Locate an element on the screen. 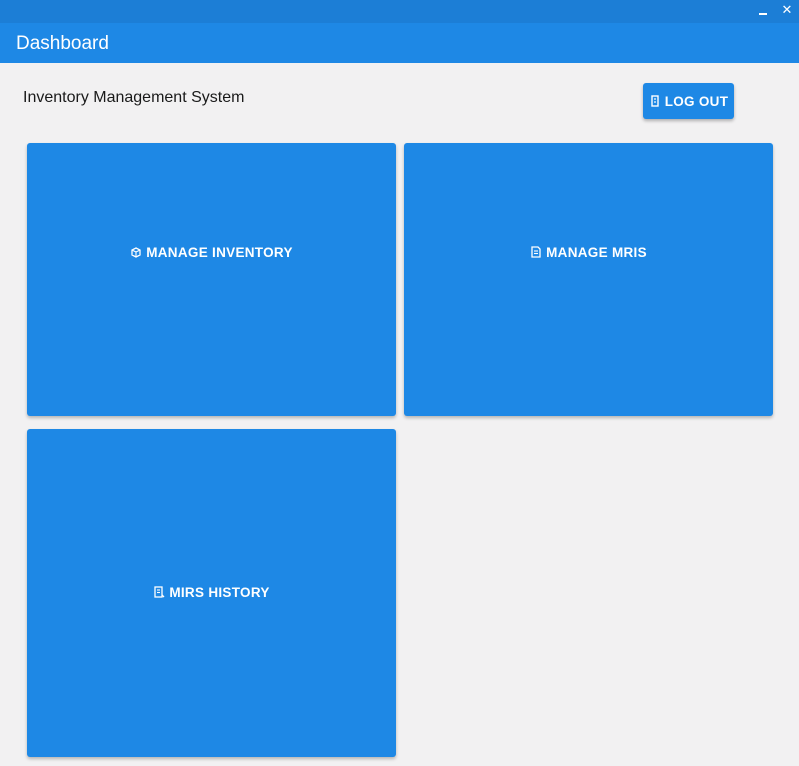 This screenshot has height=766, width=799. mirs-history-label: MIRS HISTORY is located at coordinates (219, 592).